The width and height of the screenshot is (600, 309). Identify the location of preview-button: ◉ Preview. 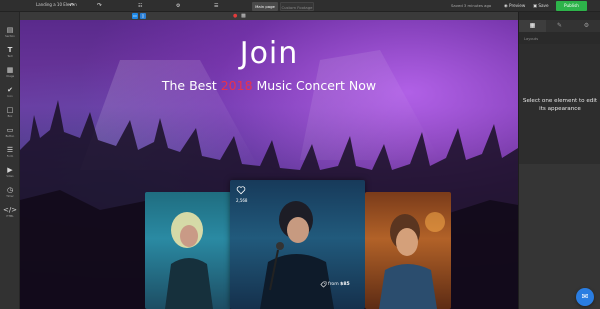
(514, 6).